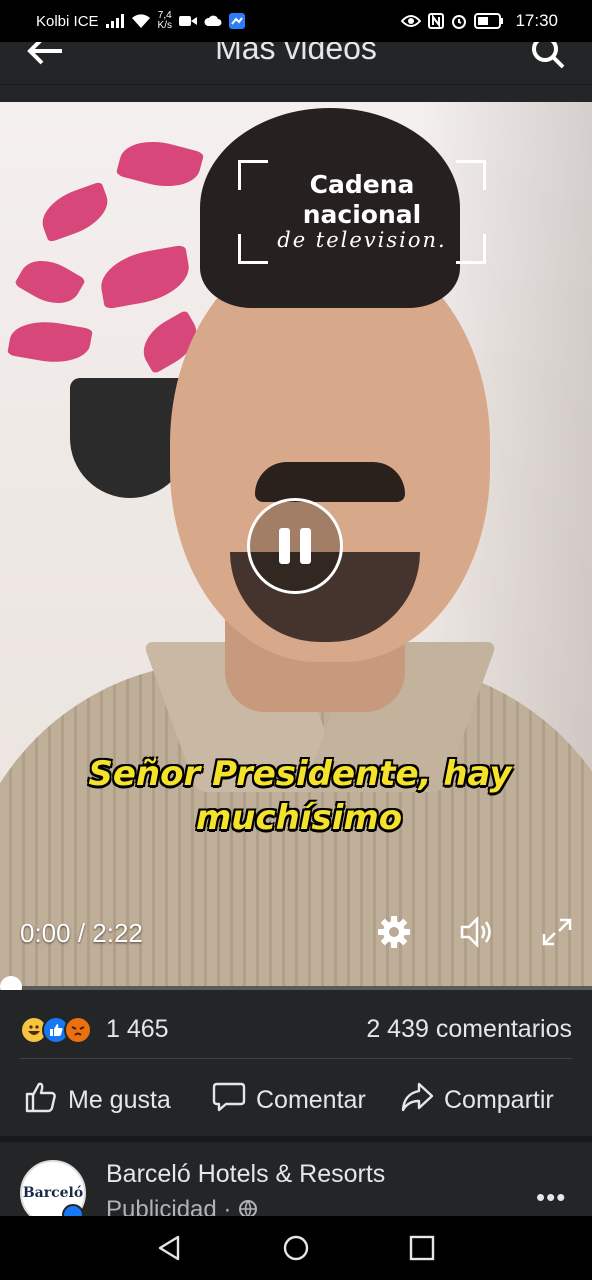 The width and height of the screenshot is (592, 1280). What do you see at coordinates (213, 21) in the screenshot?
I see `cloud-sync-icon` at bounding box center [213, 21].